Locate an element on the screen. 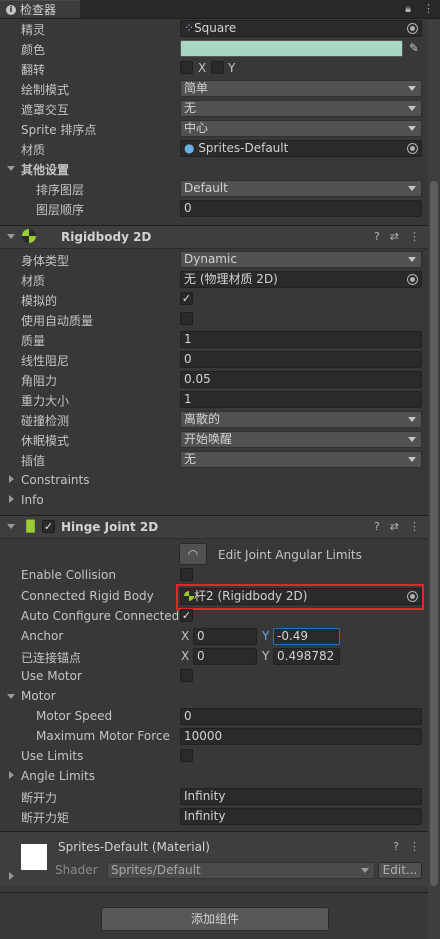 This screenshot has width=440, height=939. sleep-value: 开始唤醒 is located at coordinates (208, 439).